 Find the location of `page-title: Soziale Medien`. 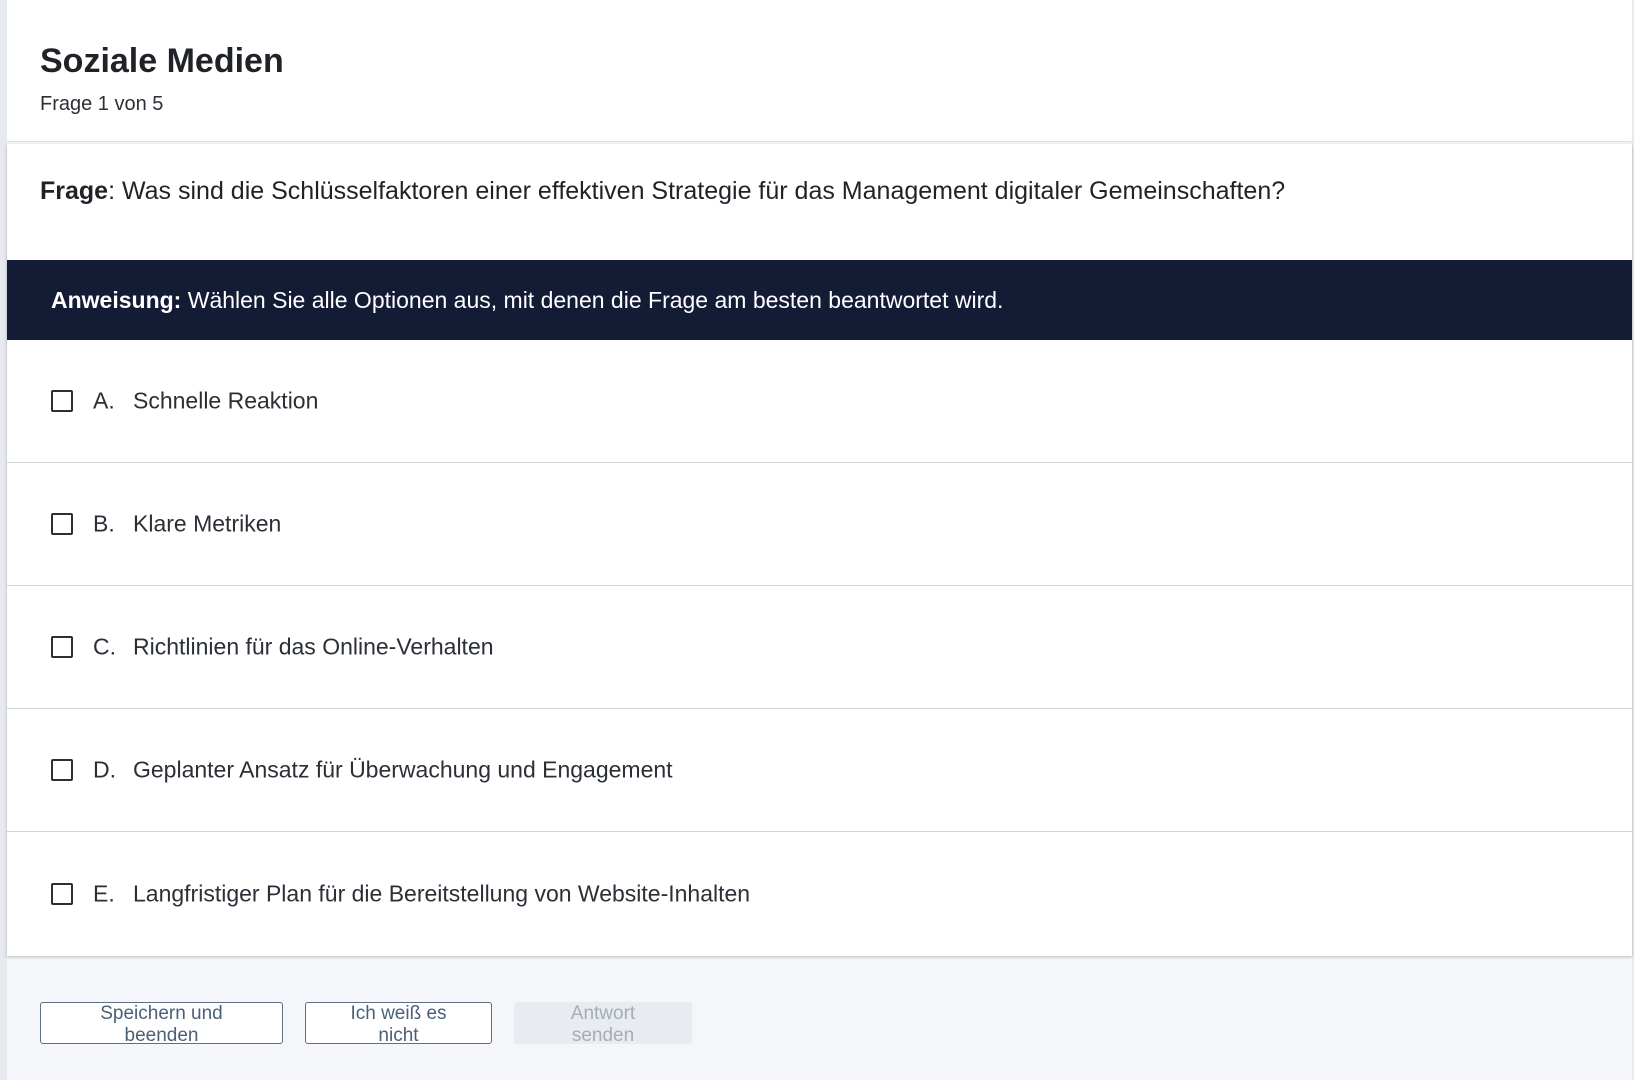

page-title: Soziale Medien is located at coordinates (162, 61).